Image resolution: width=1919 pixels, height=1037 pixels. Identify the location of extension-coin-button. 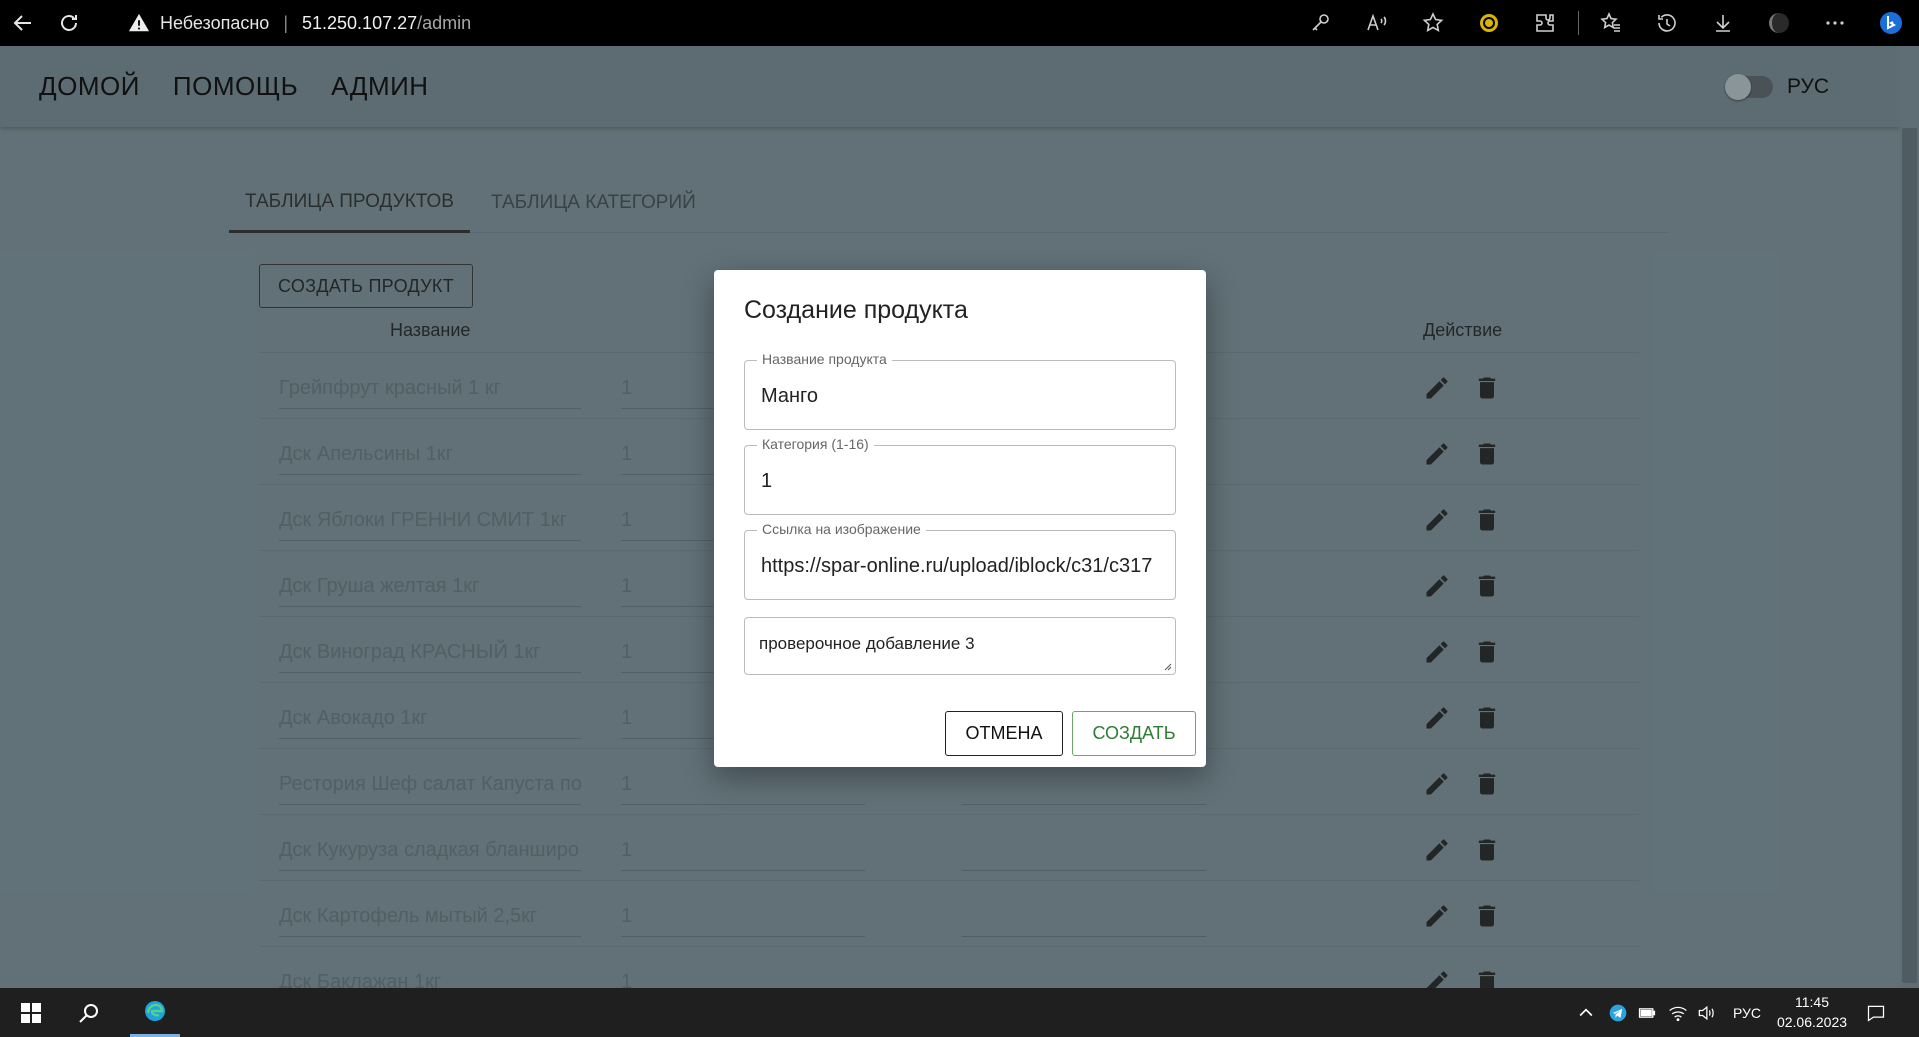
(1489, 23).